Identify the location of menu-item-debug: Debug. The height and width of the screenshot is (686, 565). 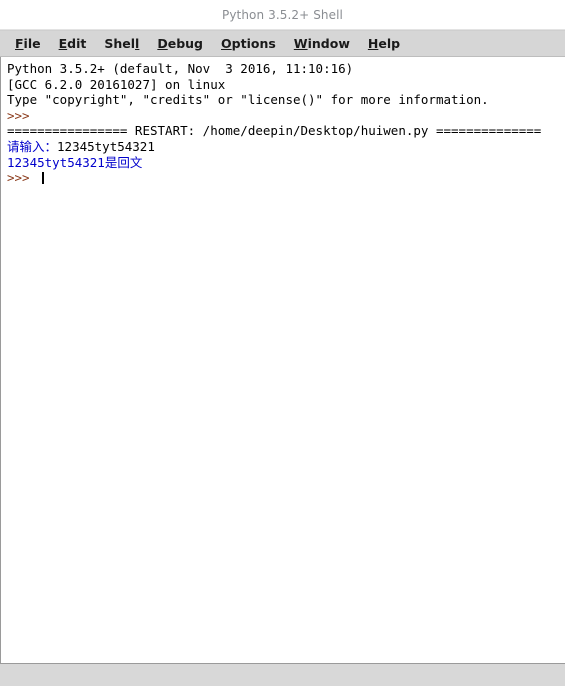
(180, 43).